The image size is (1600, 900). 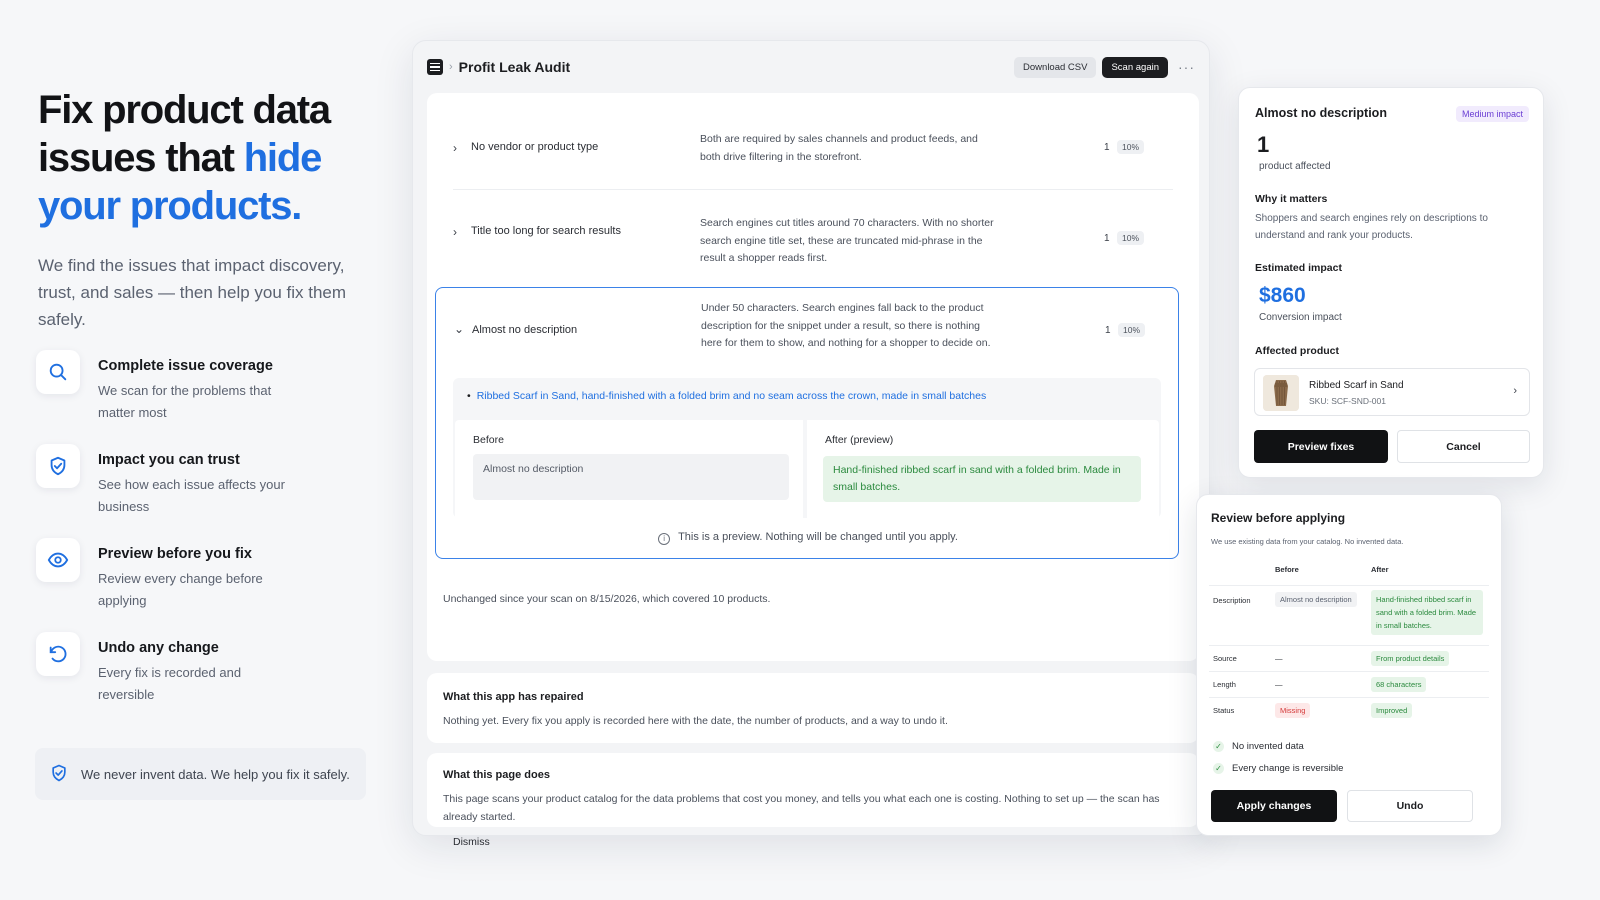 I want to click on dismiss-button: Dismiss, so click(x=818, y=842).